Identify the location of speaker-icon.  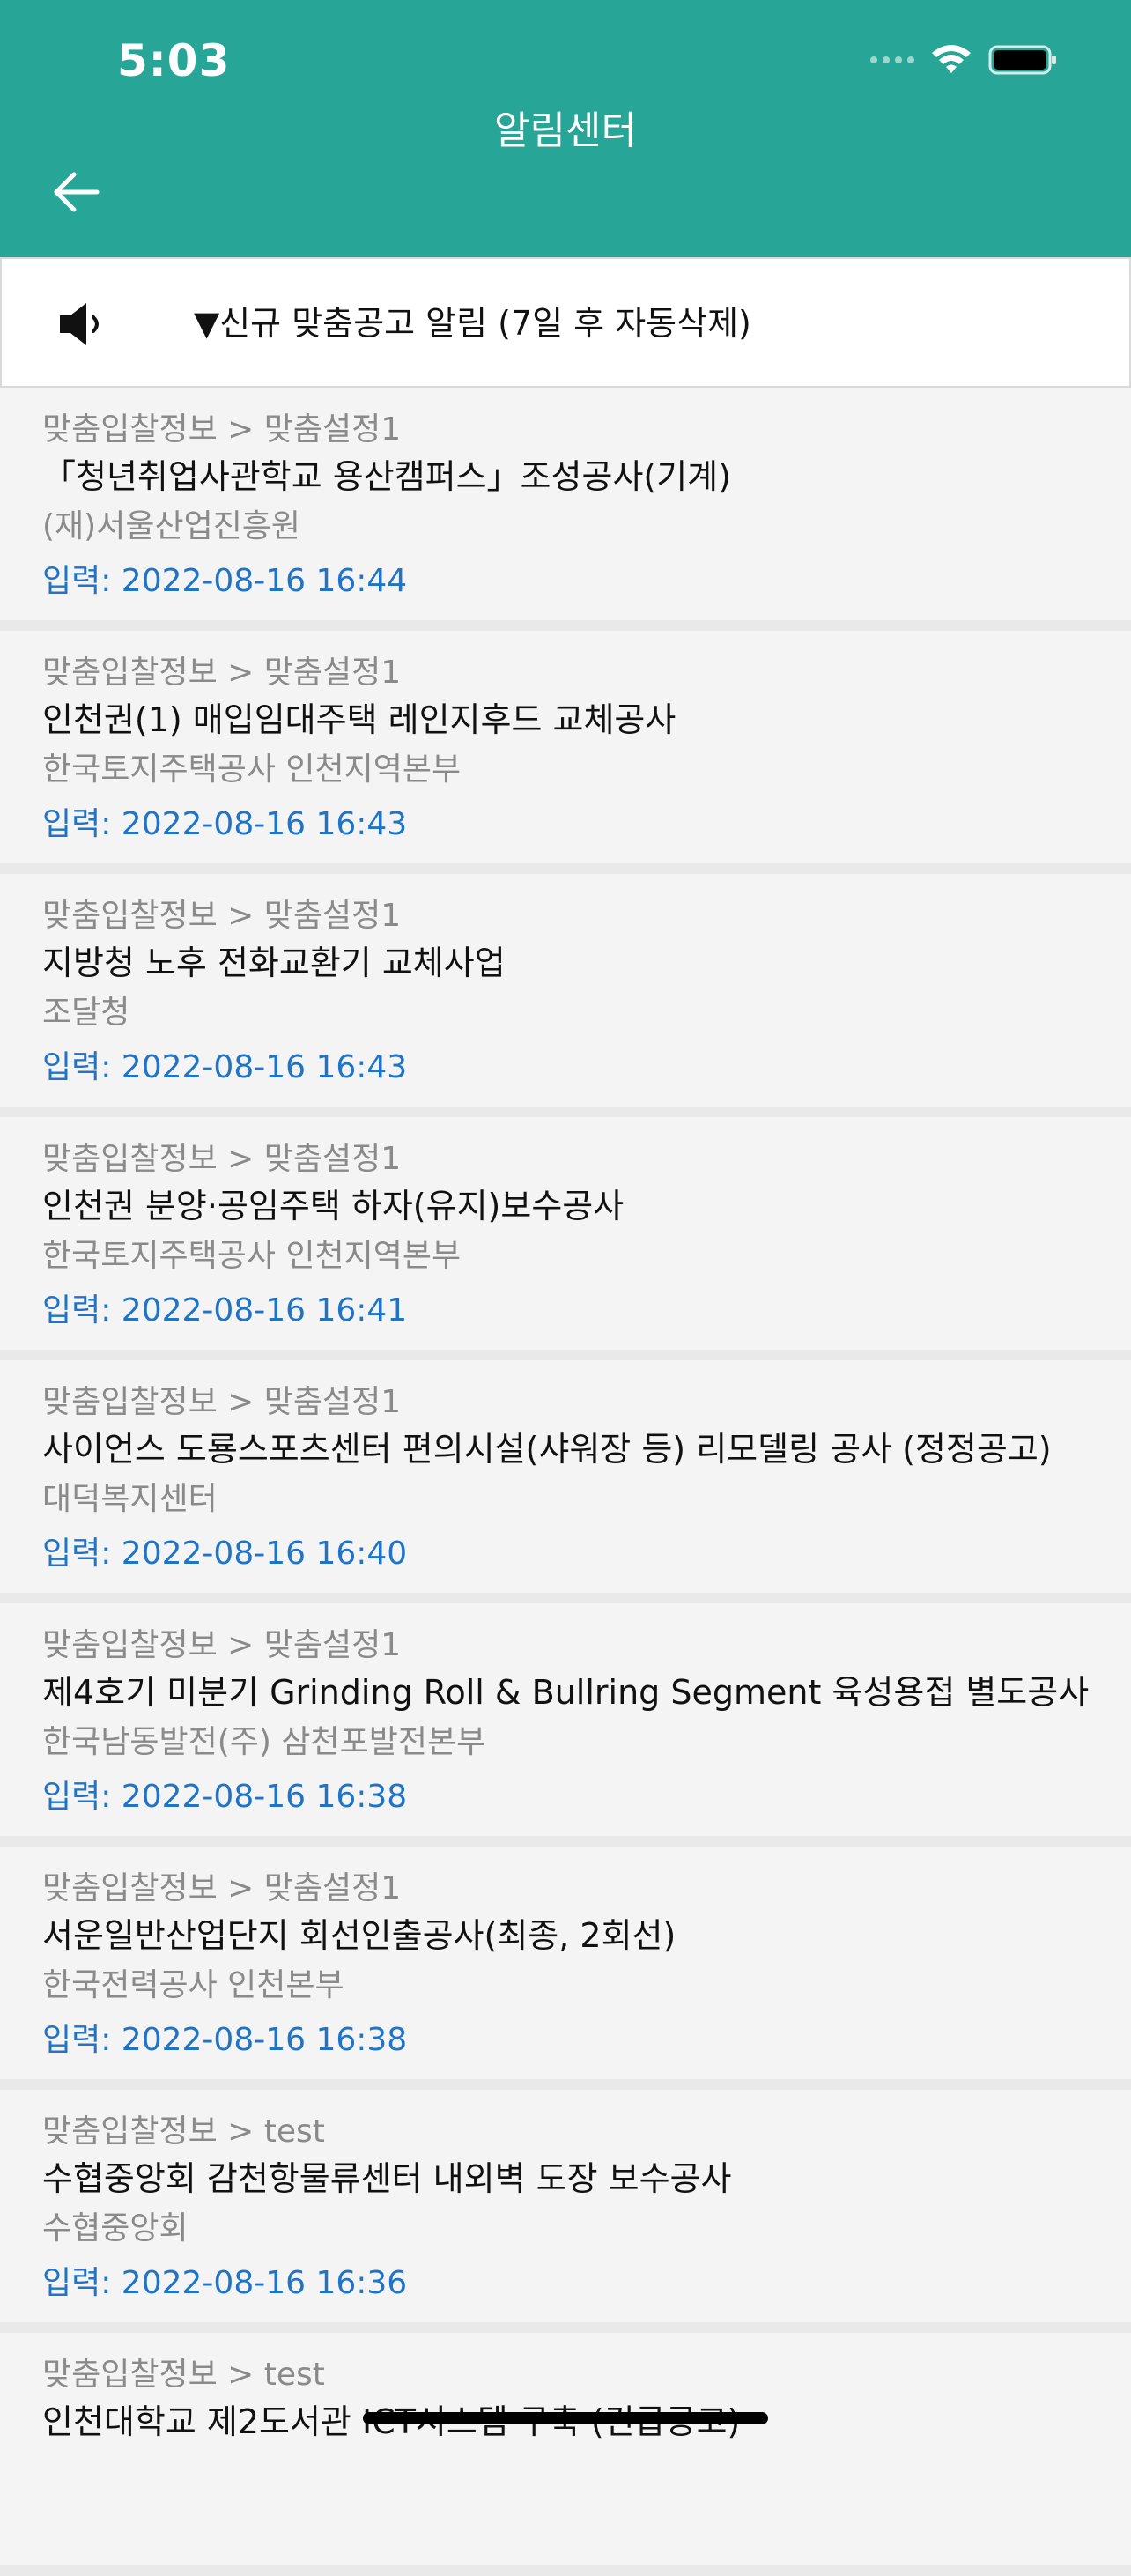
(79, 324).